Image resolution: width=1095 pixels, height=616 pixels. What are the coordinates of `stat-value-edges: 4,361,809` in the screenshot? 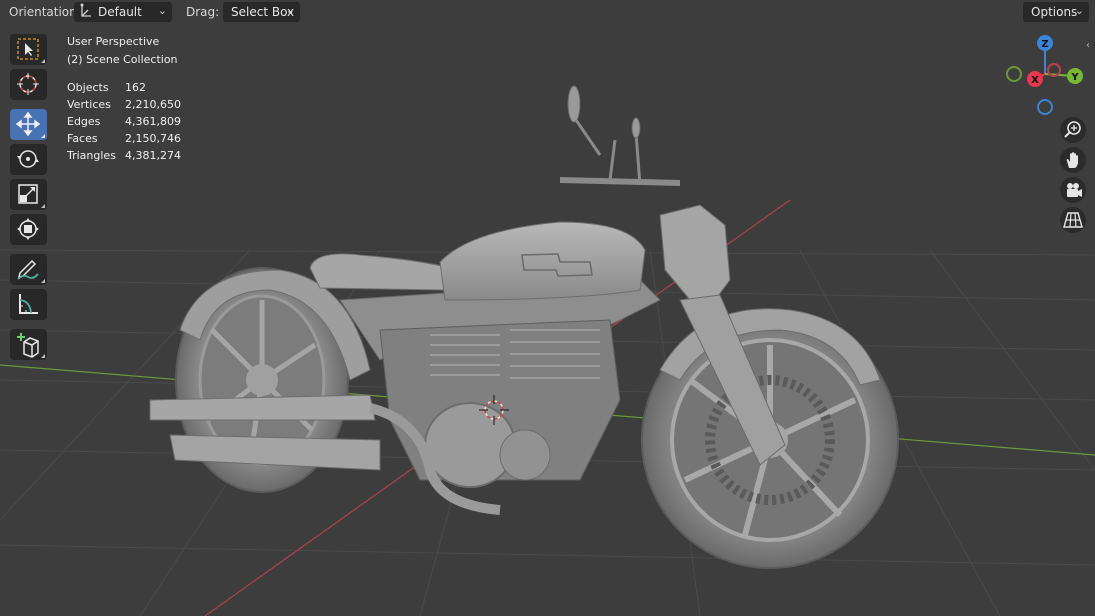 It's located at (153, 121).